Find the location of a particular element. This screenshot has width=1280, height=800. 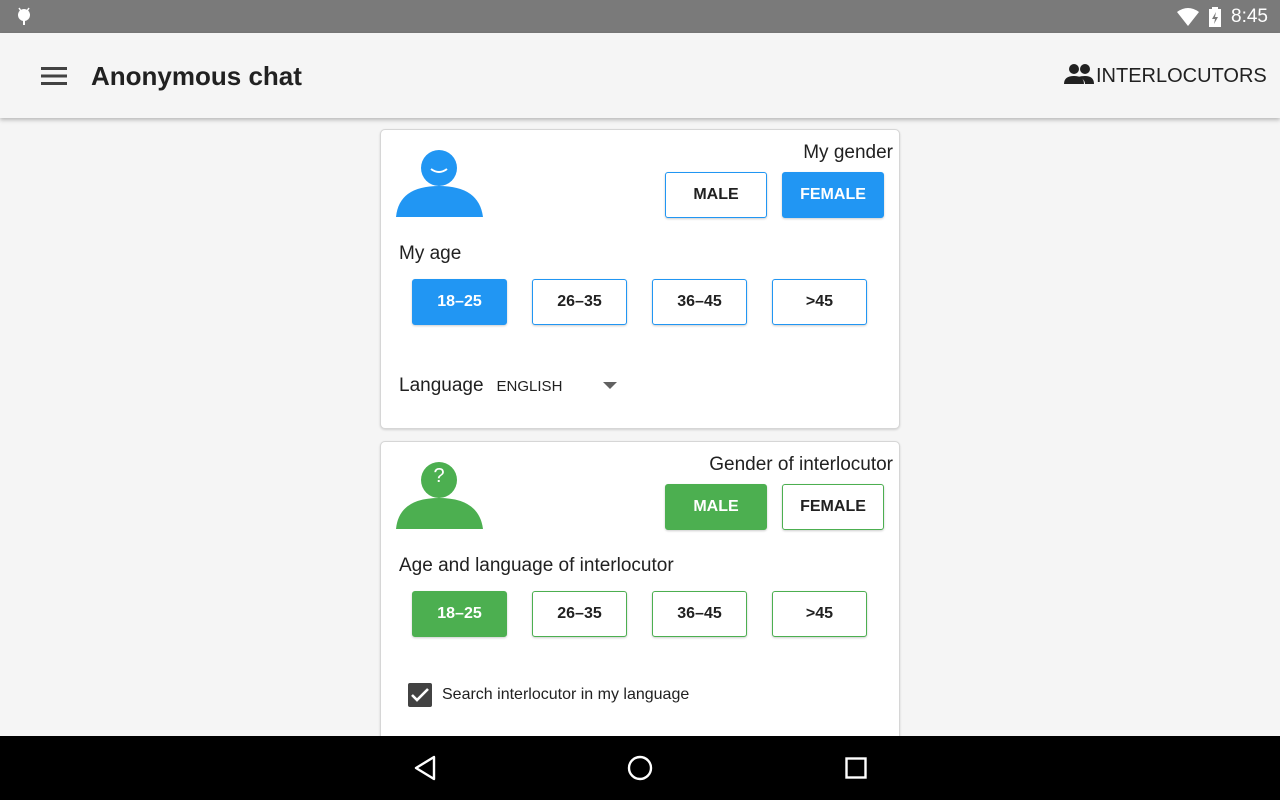

my-avatar-icon is located at coordinates (440, 186).